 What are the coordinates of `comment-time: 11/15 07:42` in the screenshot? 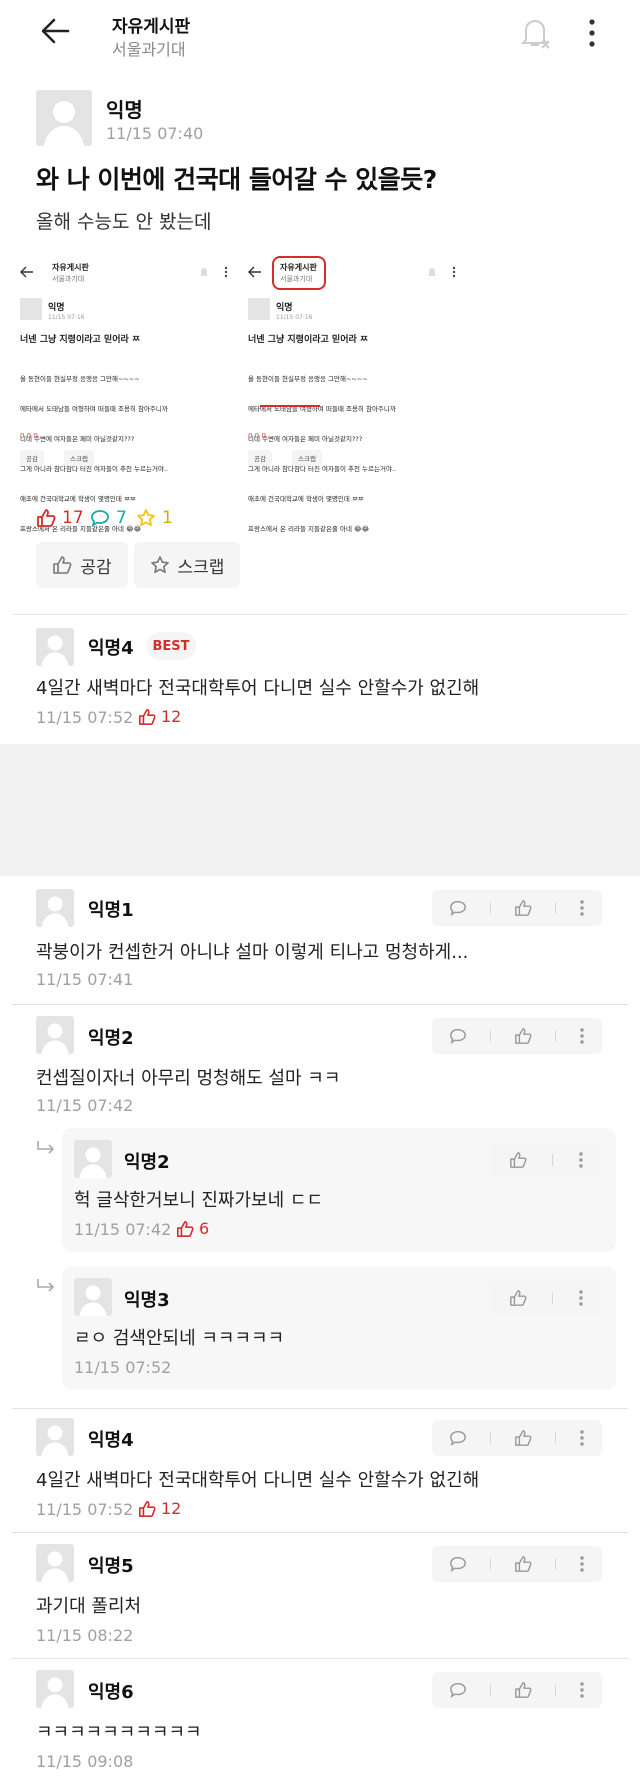 It's located at (85, 1105).